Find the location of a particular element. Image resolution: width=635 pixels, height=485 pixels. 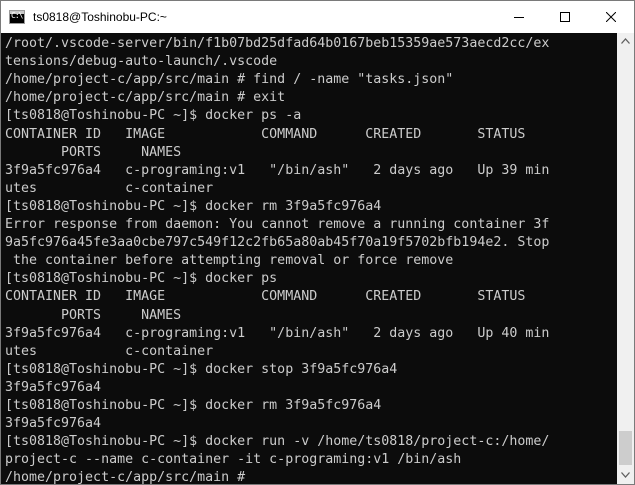

scroll-down-button is located at coordinates (625, 475).